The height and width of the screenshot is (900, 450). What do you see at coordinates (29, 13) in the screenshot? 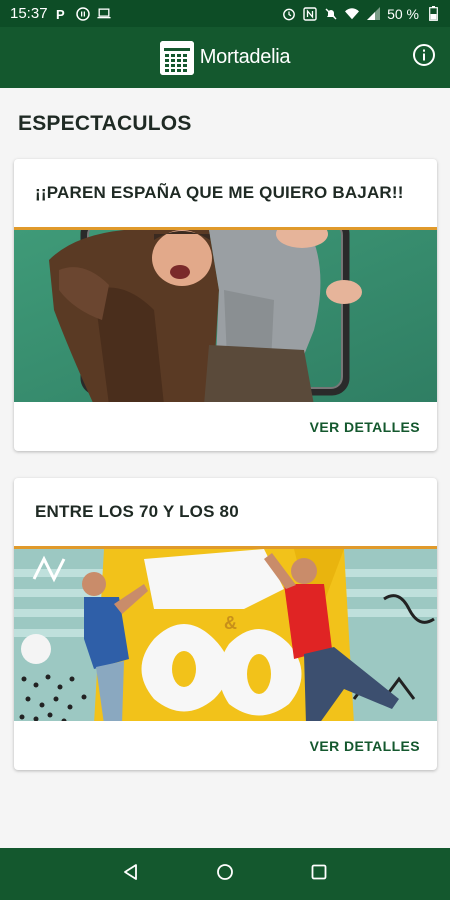
I see `status-time: 15:37` at bounding box center [29, 13].